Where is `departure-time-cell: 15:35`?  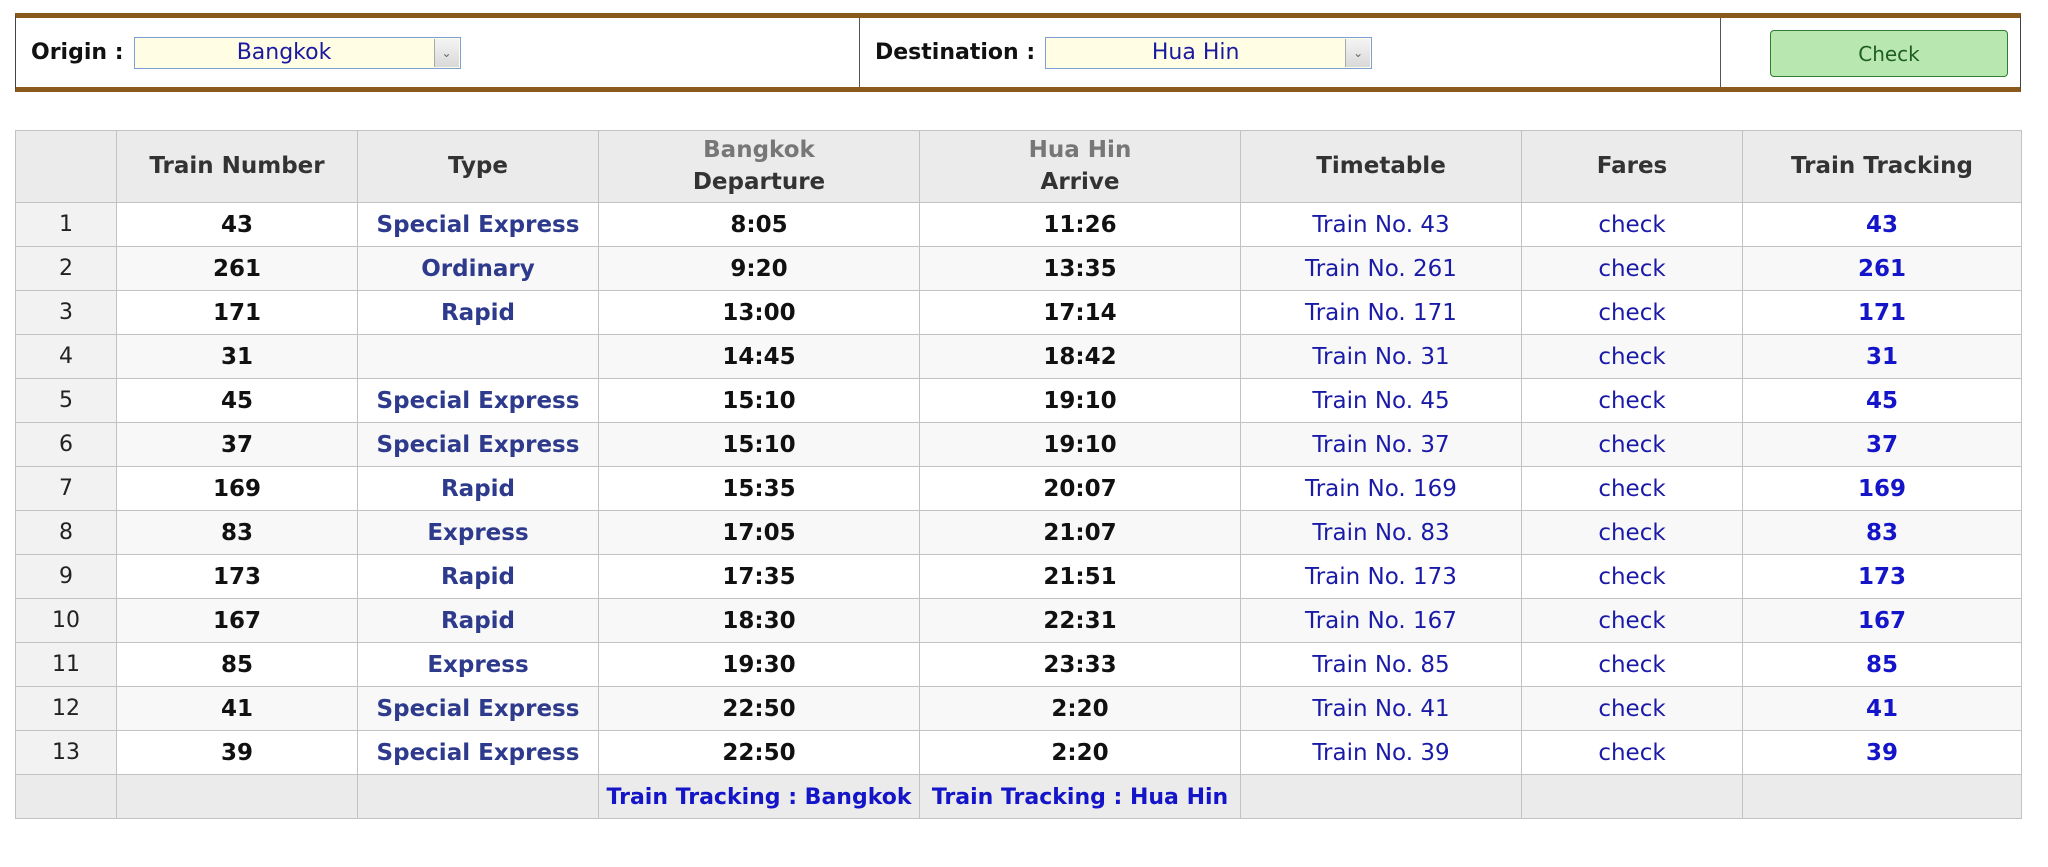 departure-time-cell: 15:35 is located at coordinates (759, 488).